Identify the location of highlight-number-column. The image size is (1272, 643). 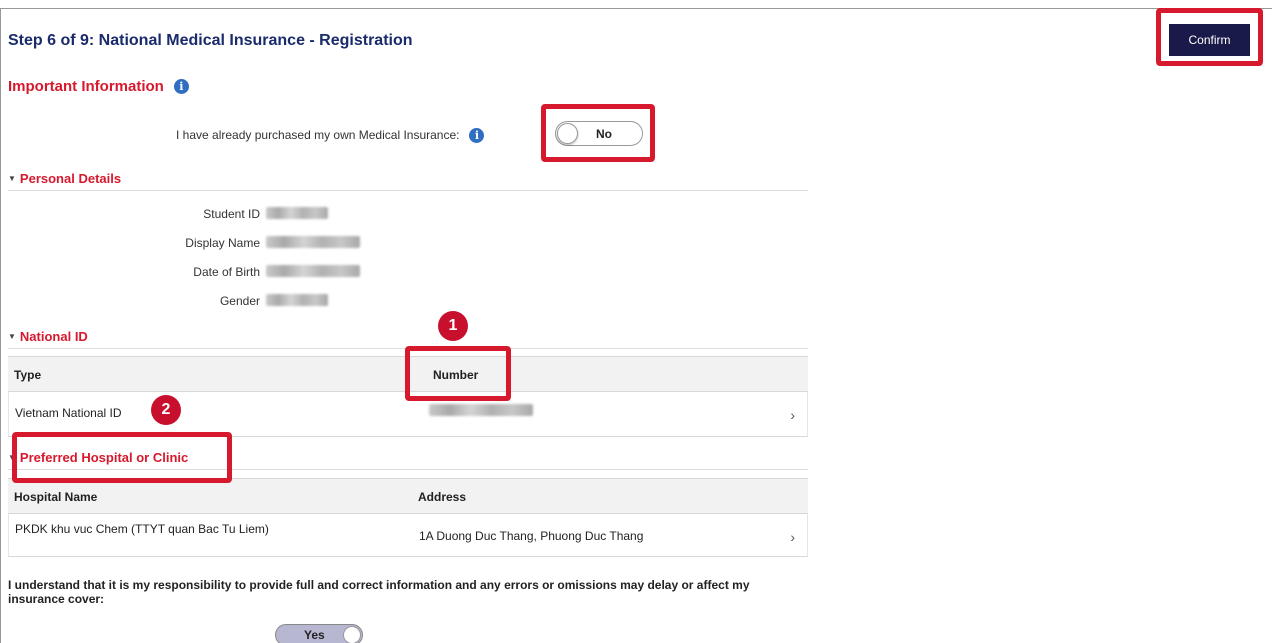
(458, 373).